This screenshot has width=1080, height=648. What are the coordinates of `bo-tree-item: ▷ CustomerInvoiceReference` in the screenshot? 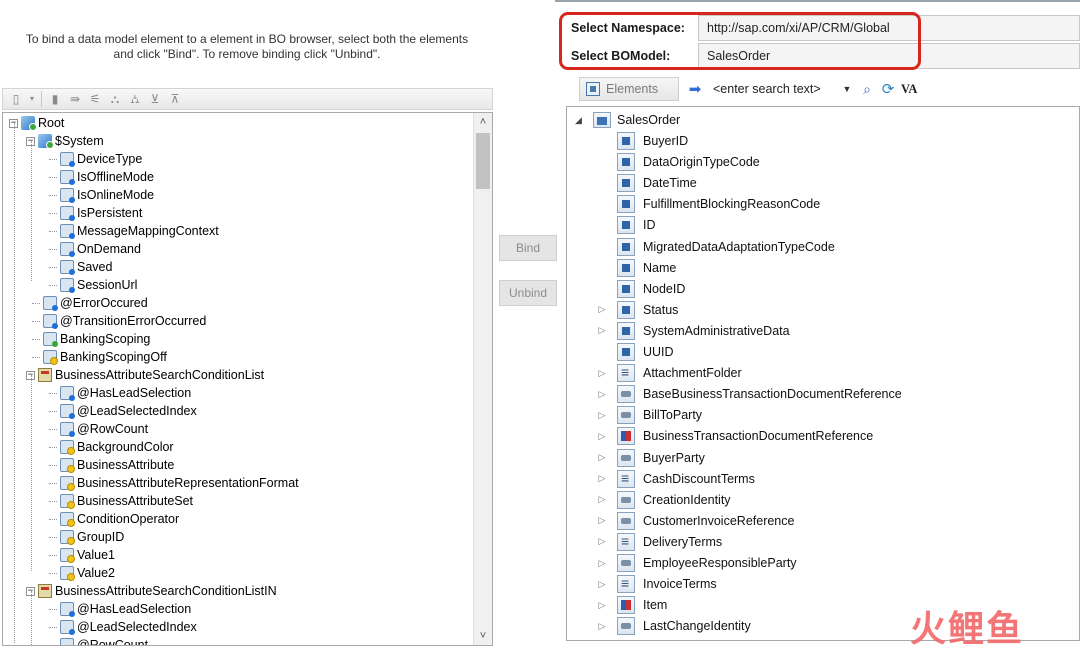 It's located at (695, 521).